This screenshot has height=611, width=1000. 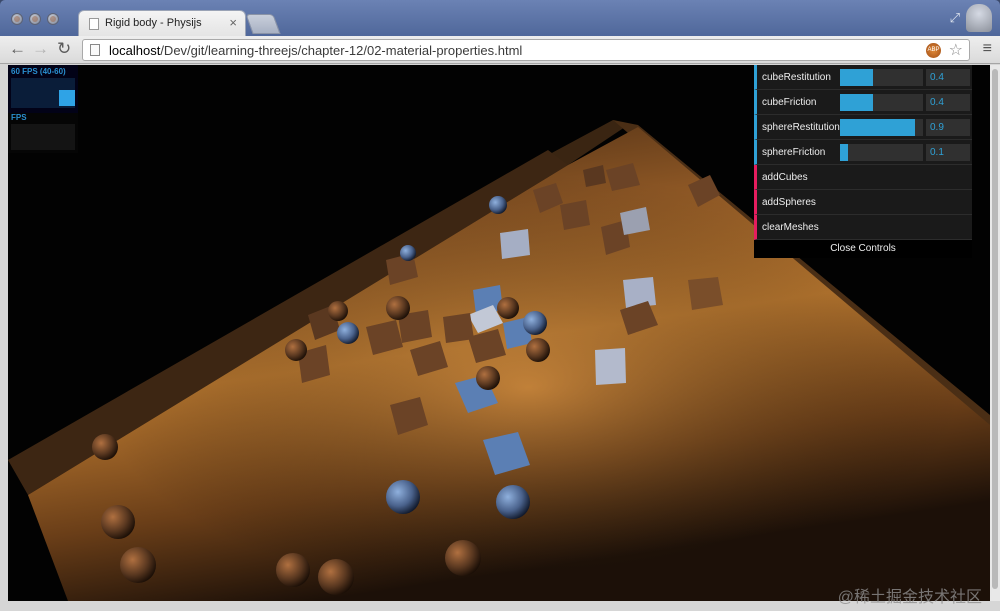 I want to click on gui-control-sphere-friction: sphereFriction 0.1, so click(x=863, y=152).